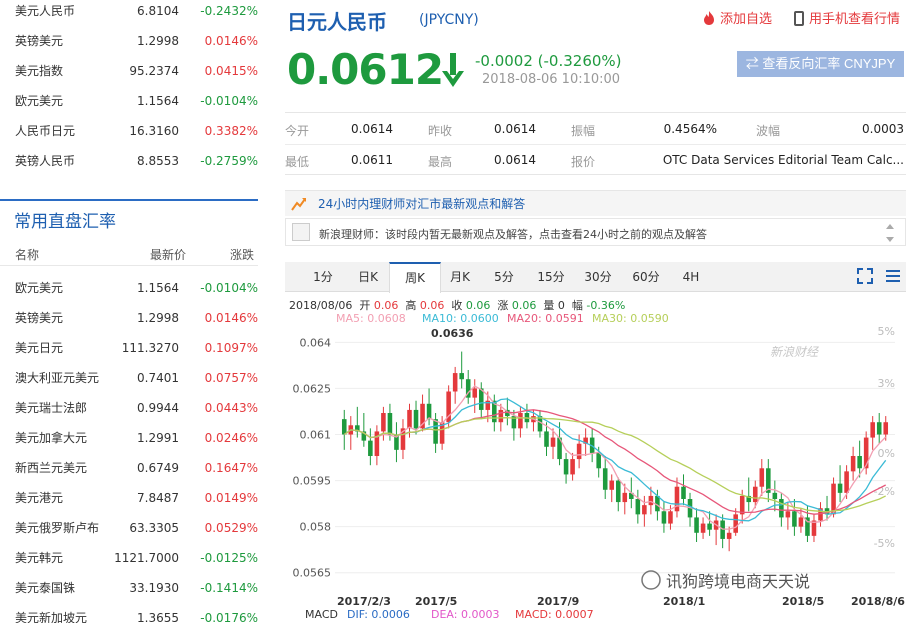 The image size is (911, 623). I want to click on phone-icon, so click(799, 18).